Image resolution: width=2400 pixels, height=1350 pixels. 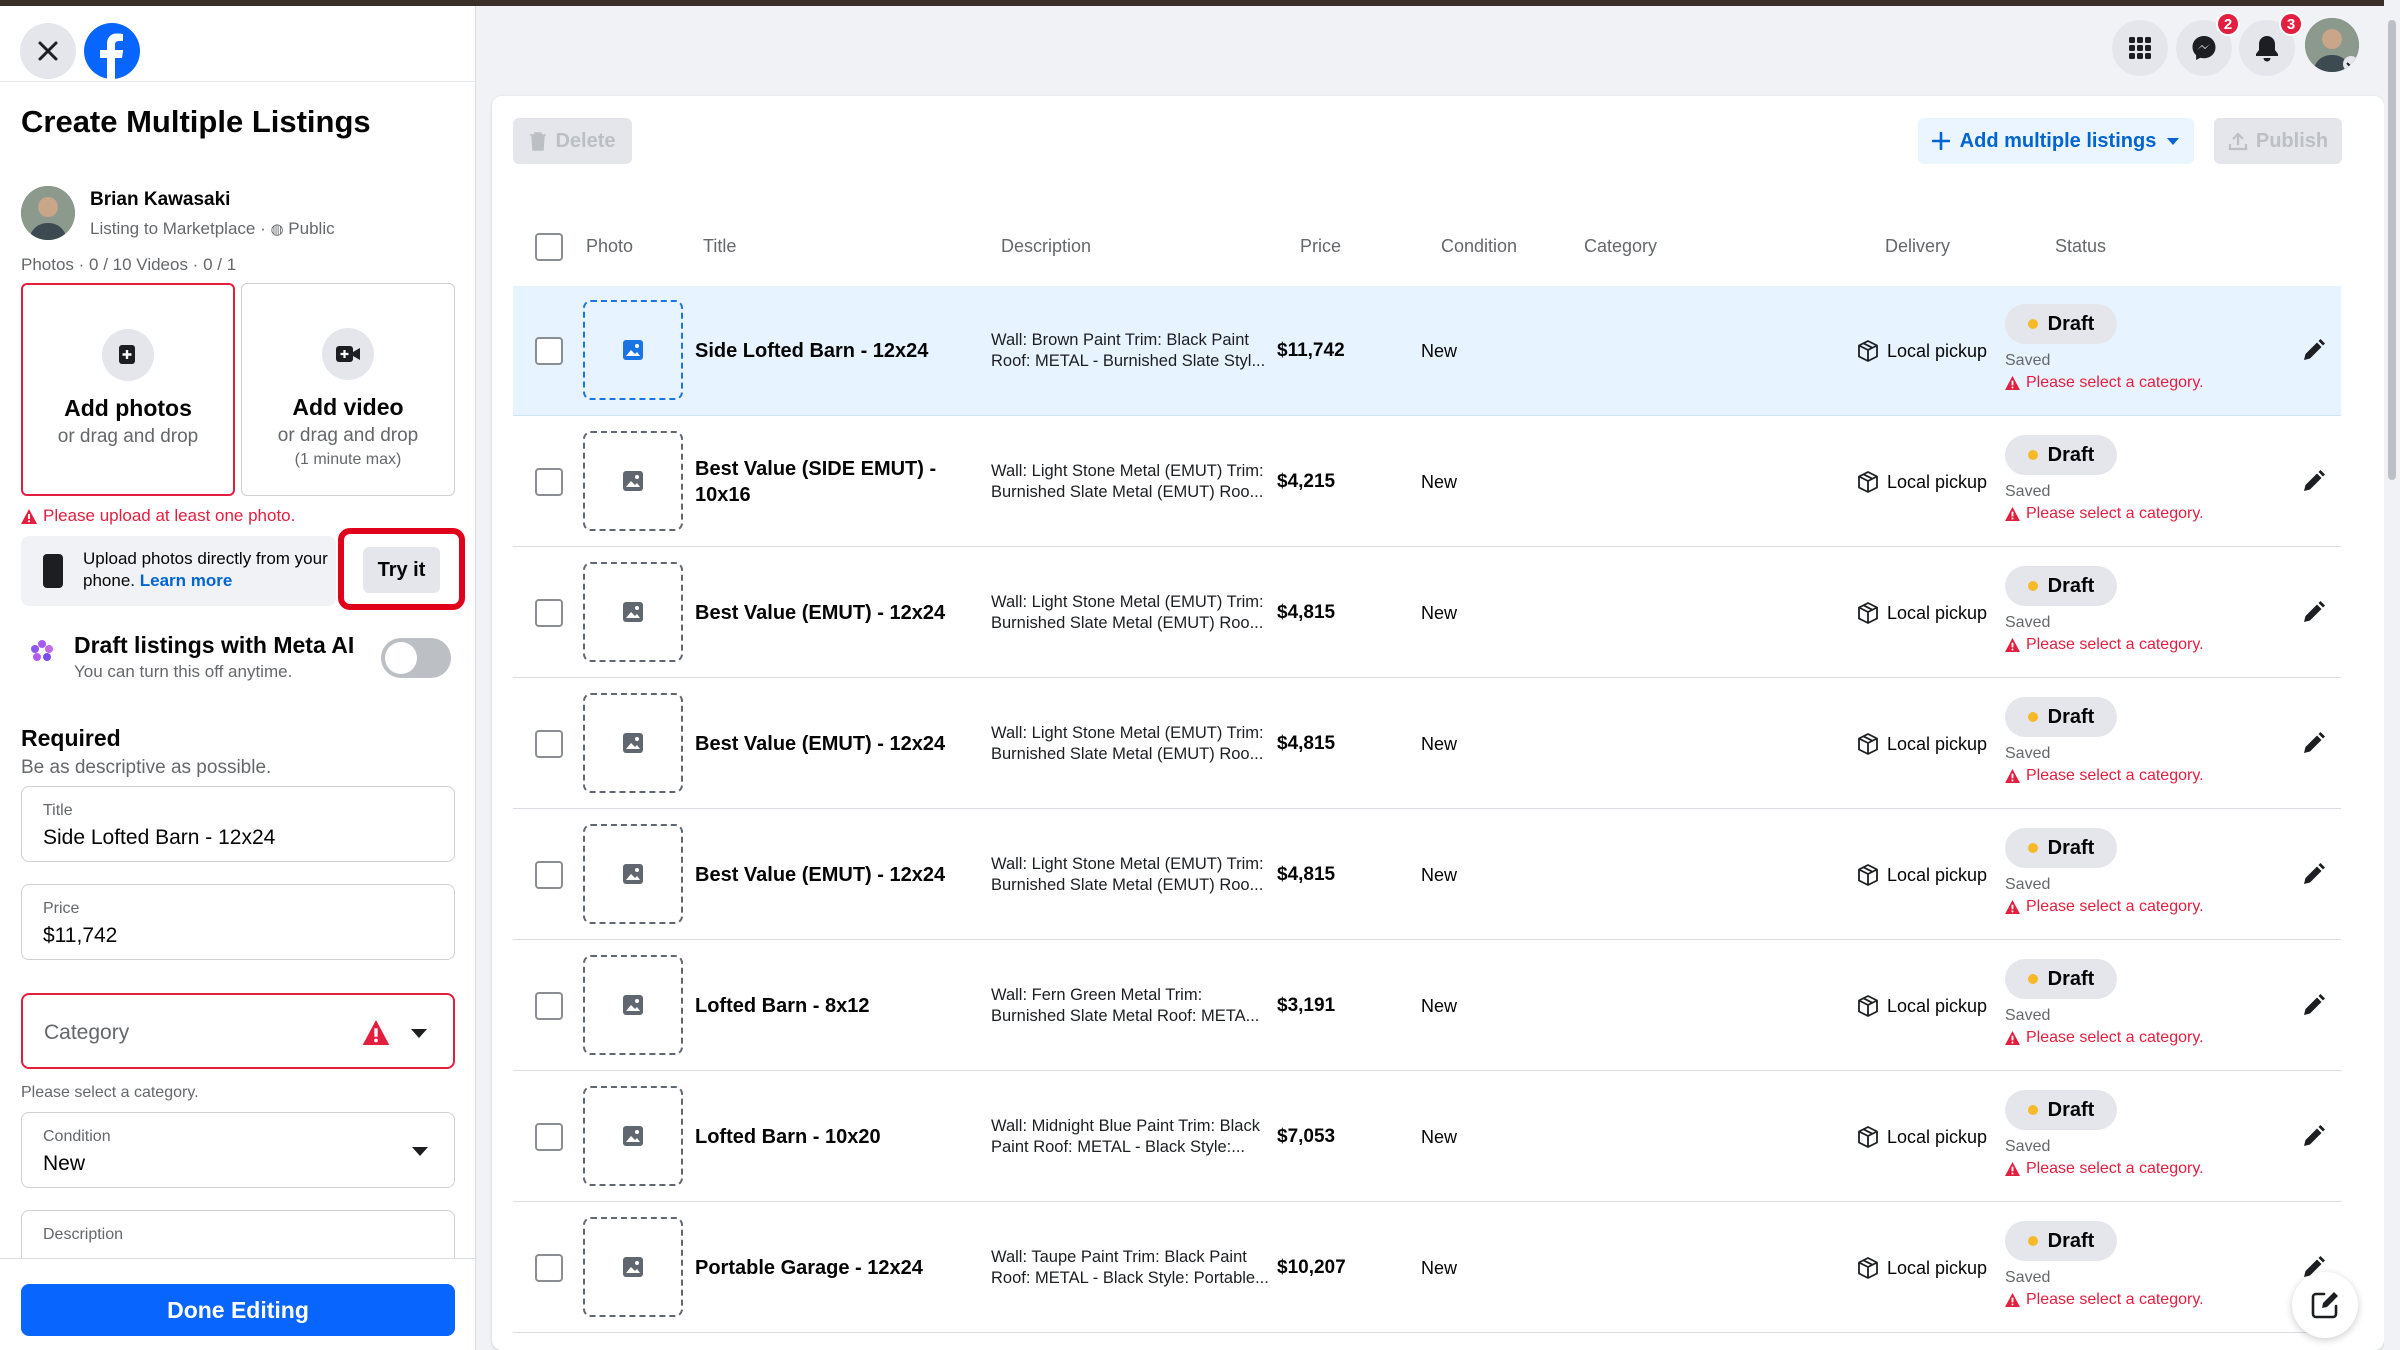 What do you see at coordinates (572, 141) in the screenshot?
I see `delete-button: Delete` at bounding box center [572, 141].